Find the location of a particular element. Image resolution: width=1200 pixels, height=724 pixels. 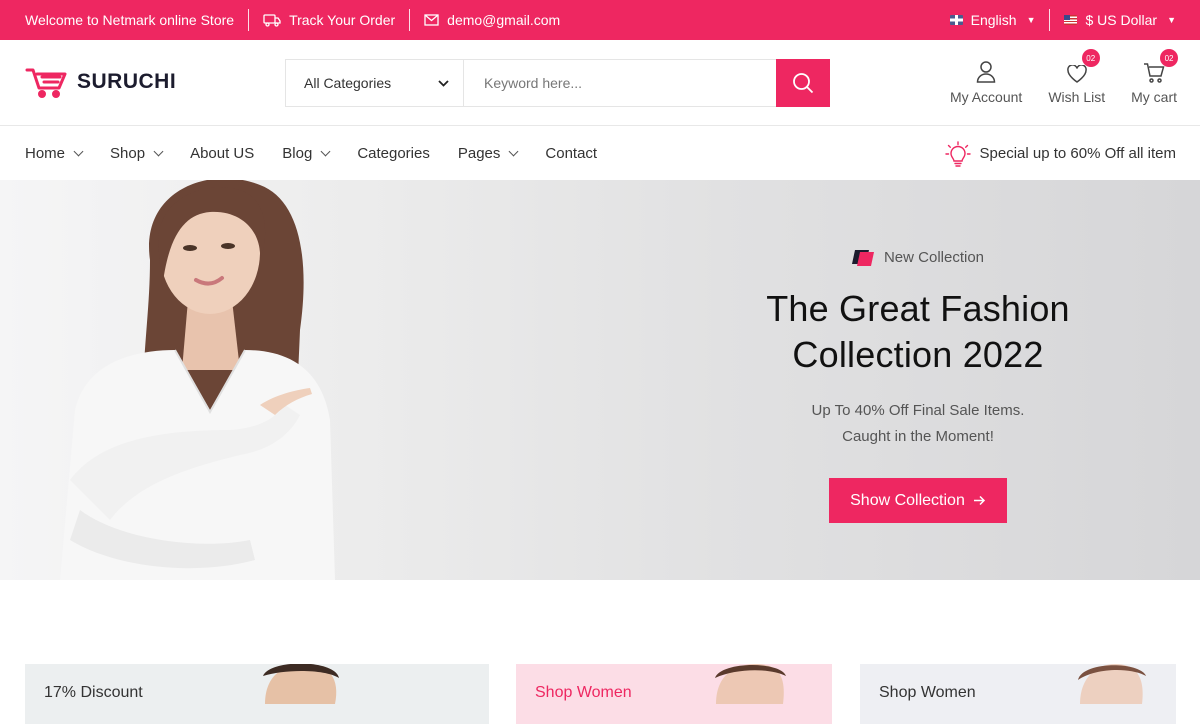

cart-logo-icon is located at coordinates (46, 83).